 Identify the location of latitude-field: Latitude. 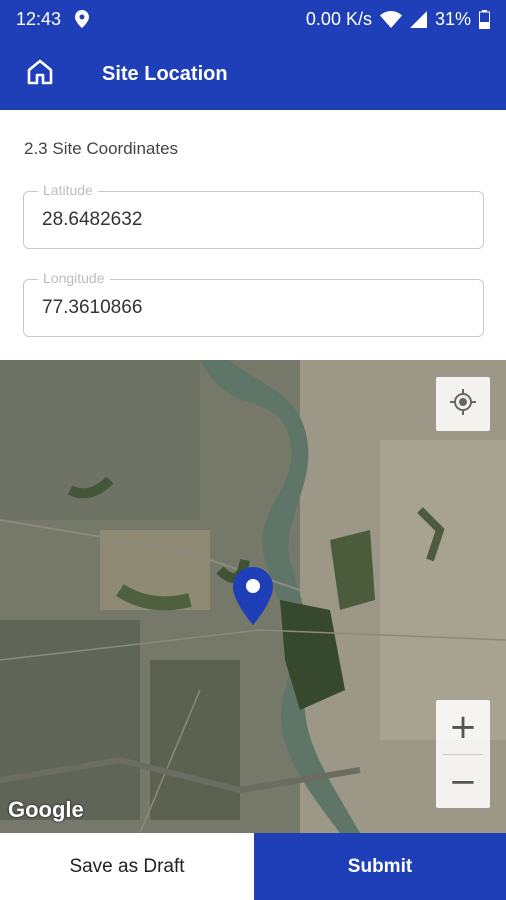
(253, 215).